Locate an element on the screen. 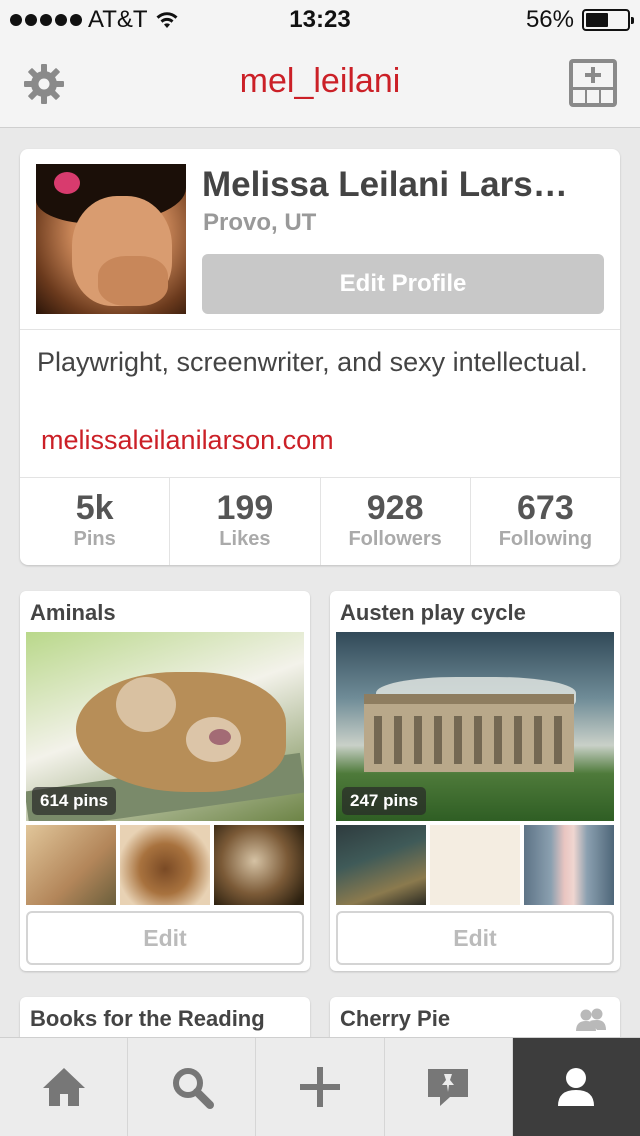 This screenshot has height=1136, width=640. add-pin-icon is located at coordinates (320, 1087).